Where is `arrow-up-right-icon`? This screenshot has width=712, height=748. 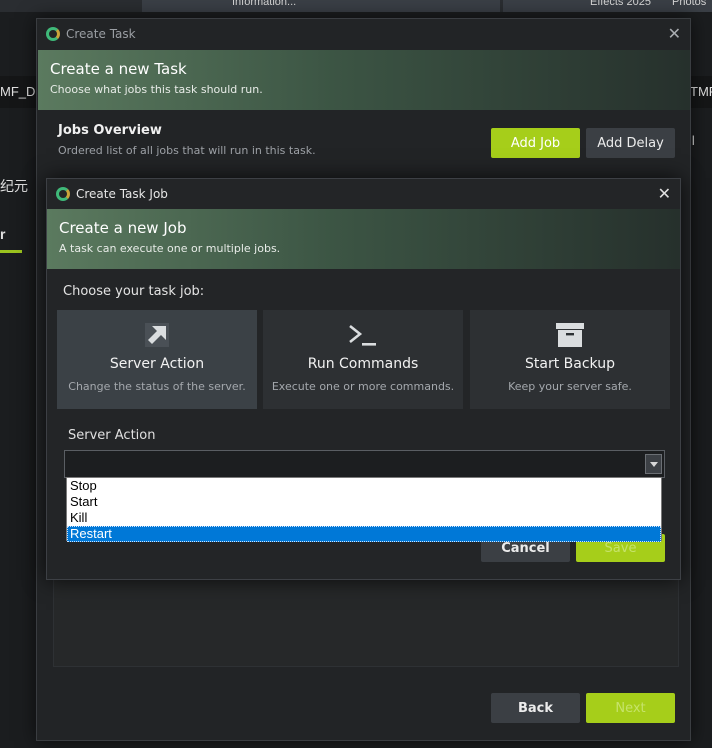 arrow-up-right-icon is located at coordinates (157, 335).